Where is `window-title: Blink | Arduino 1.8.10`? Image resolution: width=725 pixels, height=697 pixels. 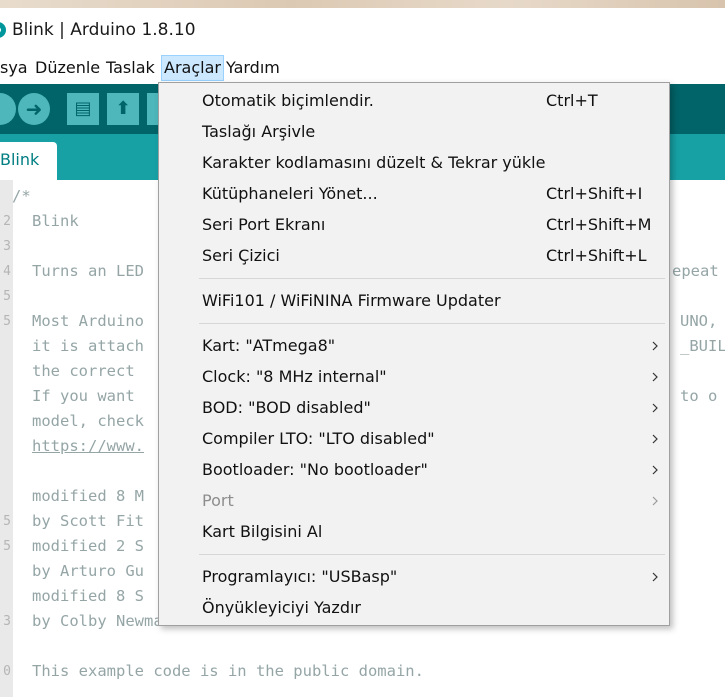
window-title: Blink | Arduino 1.8.10 is located at coordinates (104, 30).